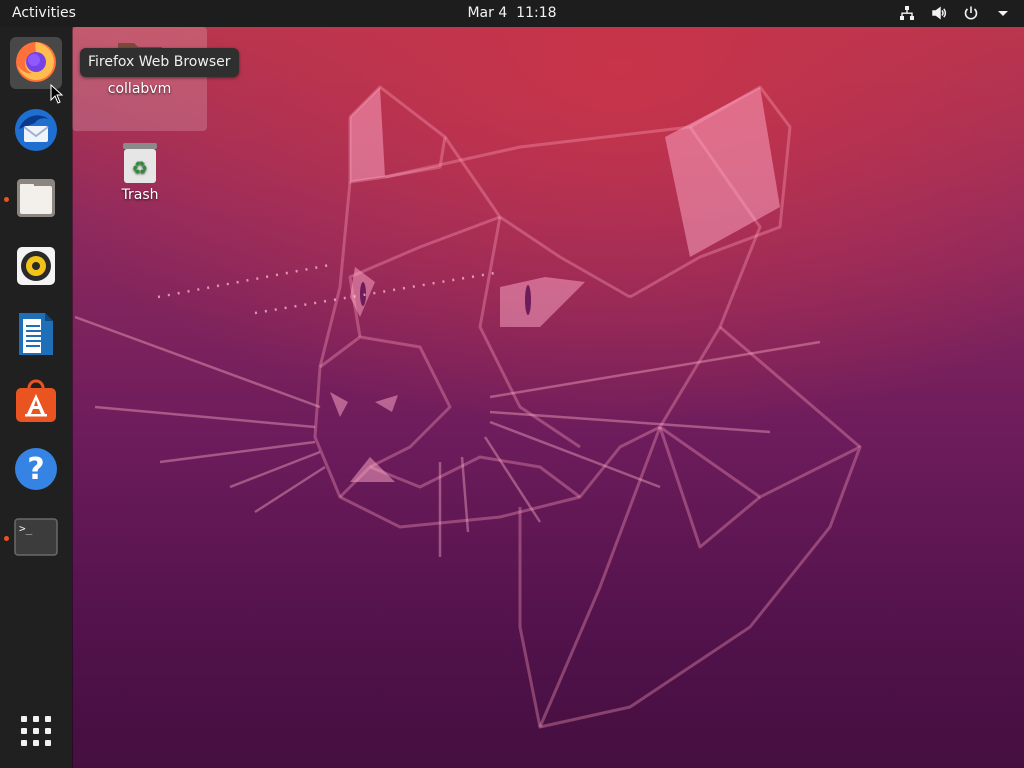 This screenshot has width=1024, height=768. I want to click on firefox-icon, so click(36, 63).